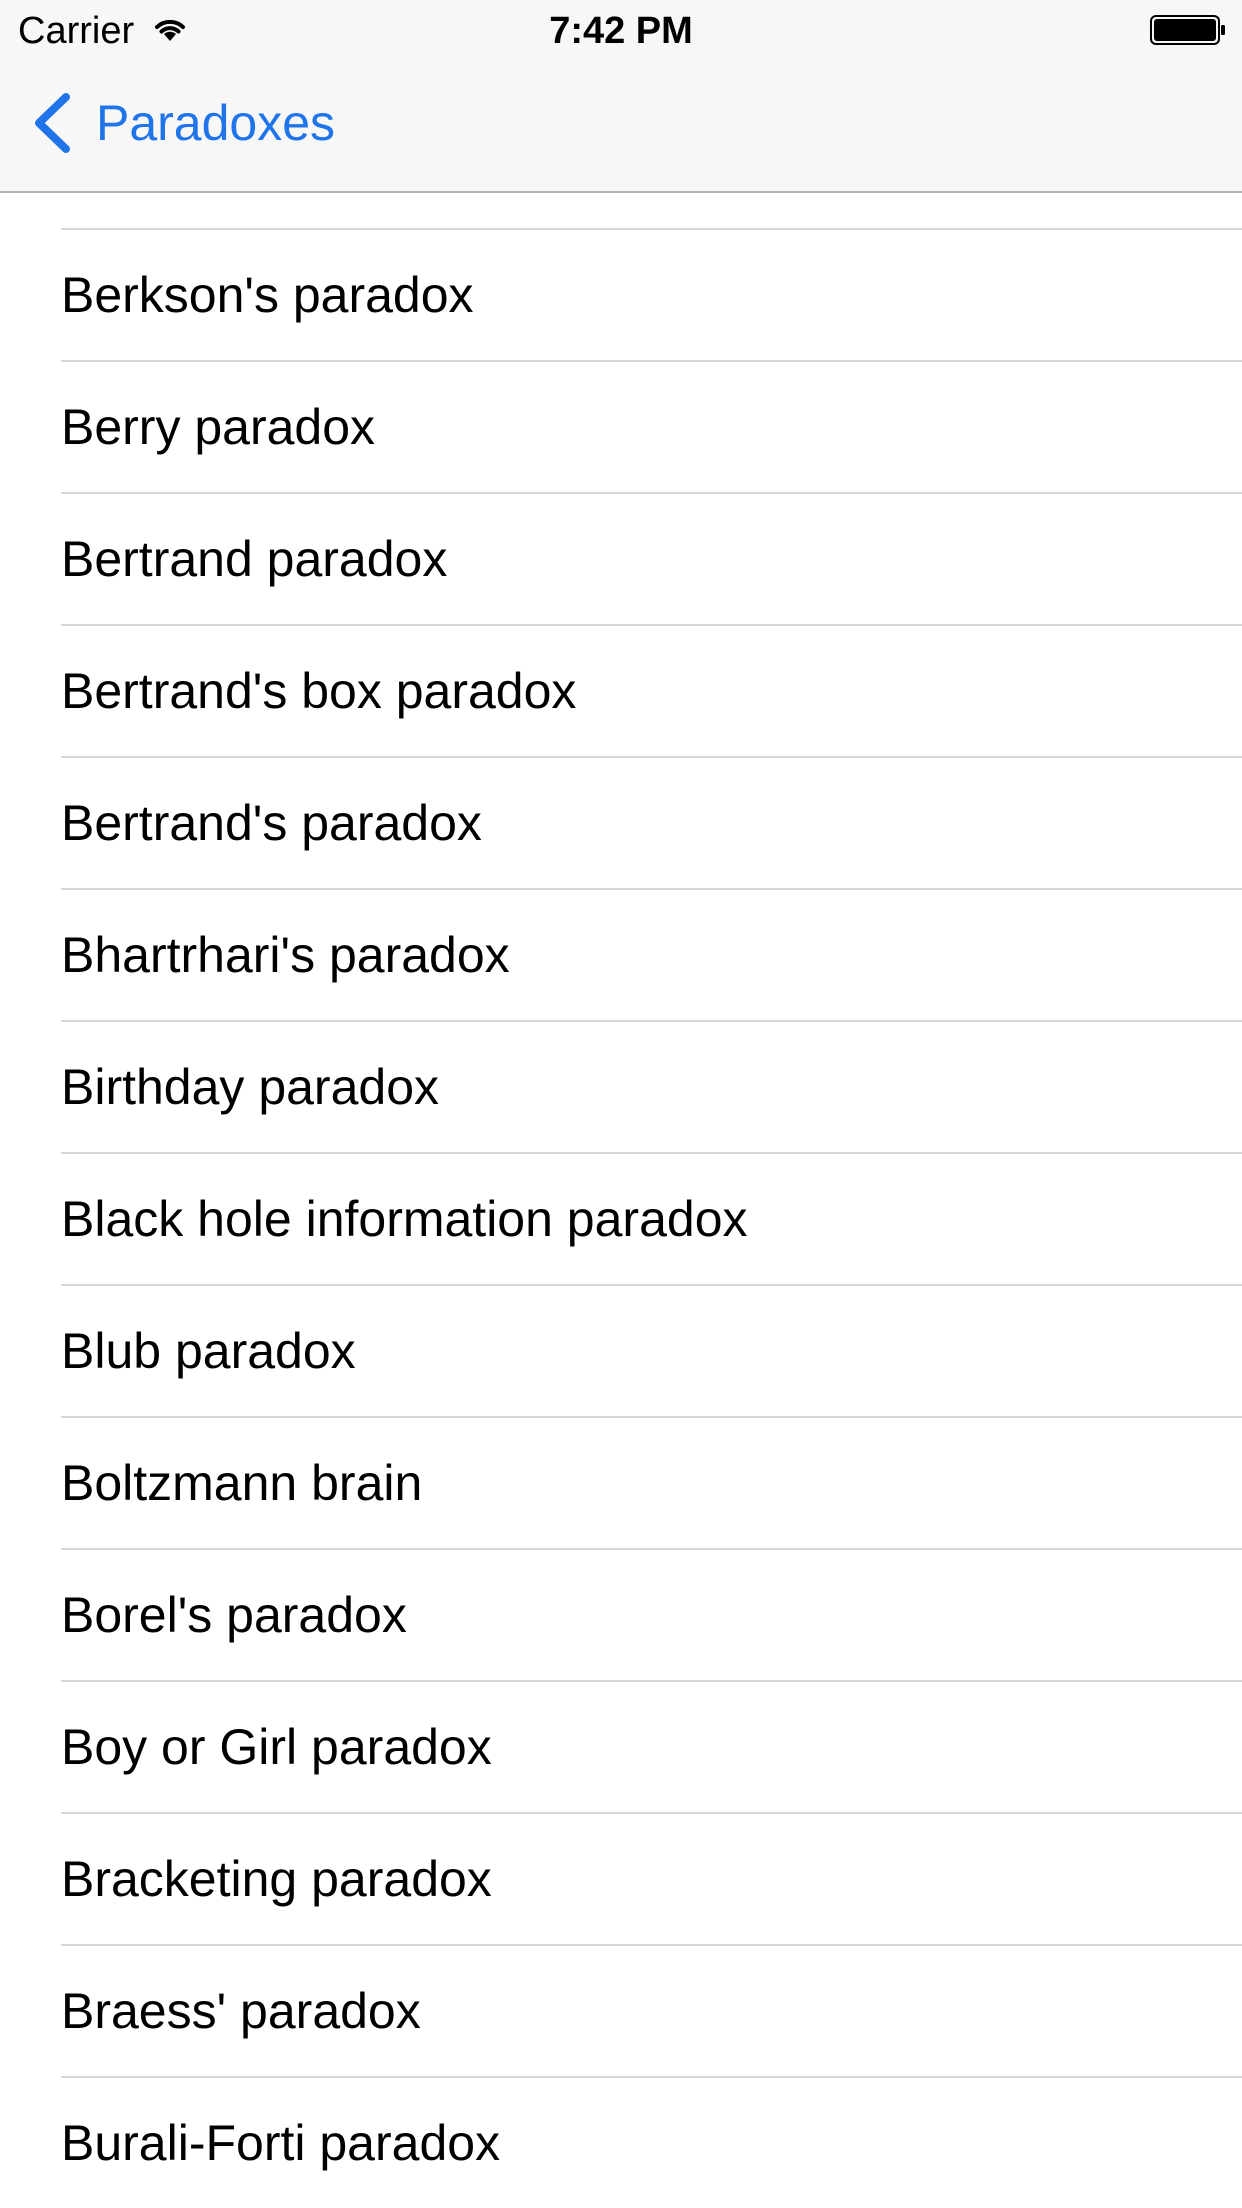 The height and width of the screenshot is (2208, 1242). I want to click on list-item: Boltzmann brain, so click(621, 1484).